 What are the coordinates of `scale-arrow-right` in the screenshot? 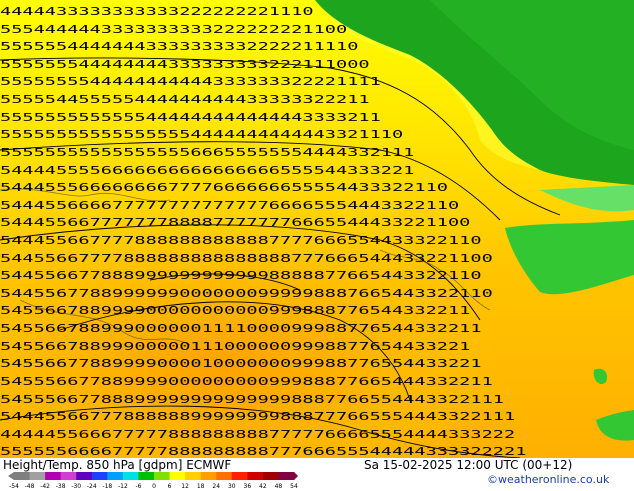 It's located at (296, 476).